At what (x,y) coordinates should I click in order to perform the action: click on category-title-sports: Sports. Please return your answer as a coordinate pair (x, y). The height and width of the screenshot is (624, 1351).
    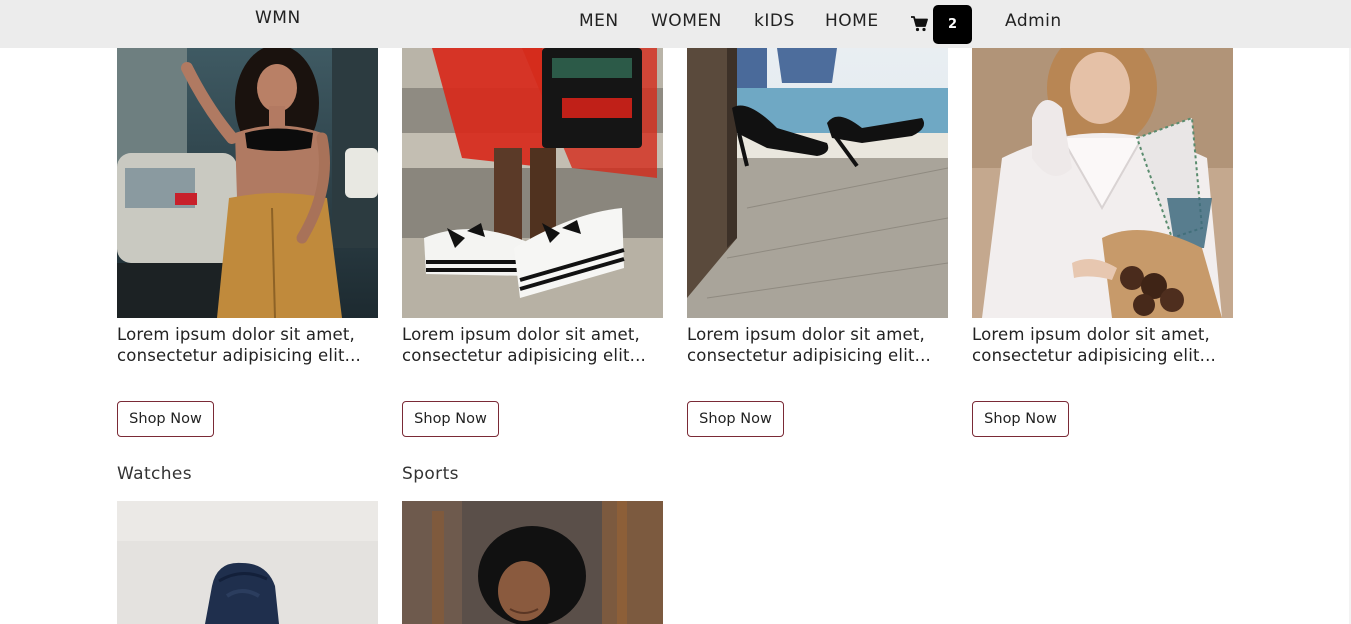
    Looking at the image, I should click on (430, 474).